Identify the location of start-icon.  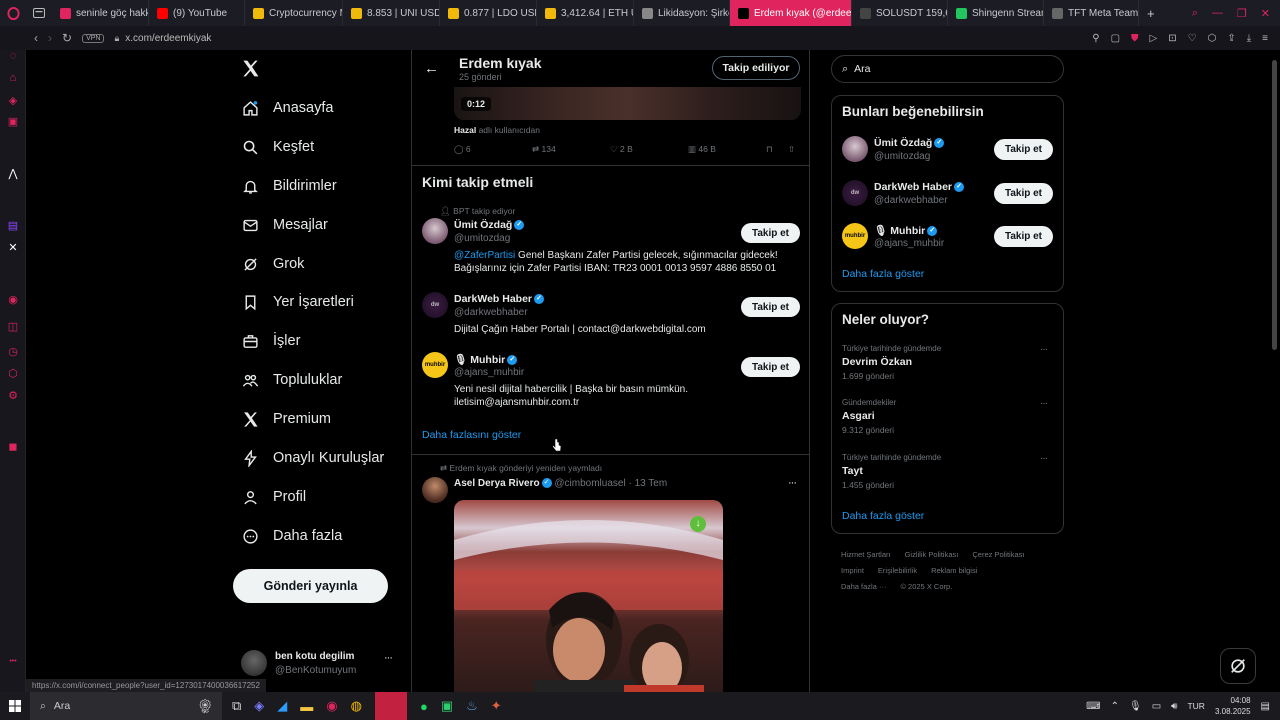
(15, 706).